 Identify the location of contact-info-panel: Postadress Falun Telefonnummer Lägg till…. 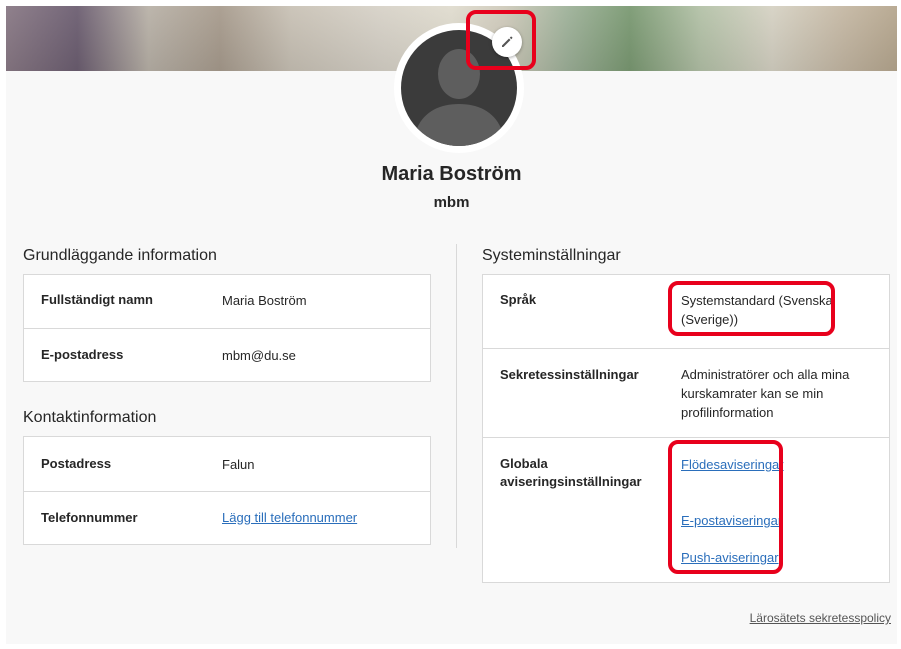
(227, 490).